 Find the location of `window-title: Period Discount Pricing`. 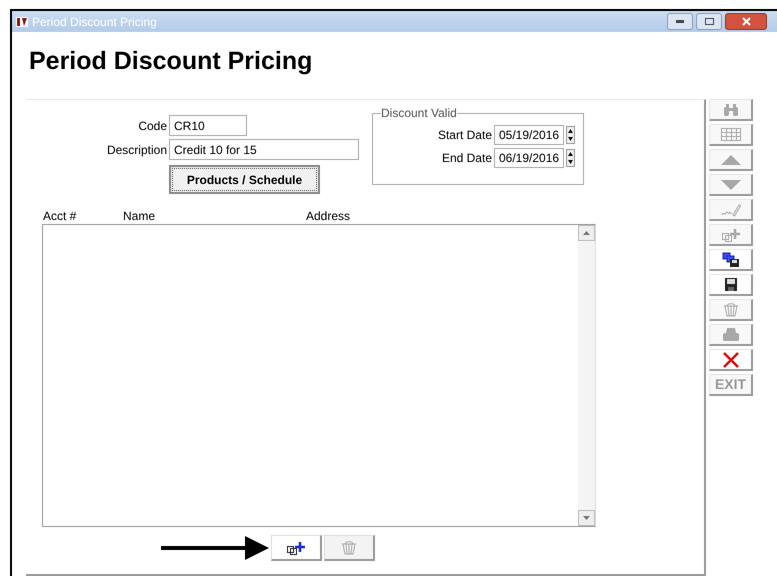

window-title: Period Discount Pricing is located at coordinates (94, 22).